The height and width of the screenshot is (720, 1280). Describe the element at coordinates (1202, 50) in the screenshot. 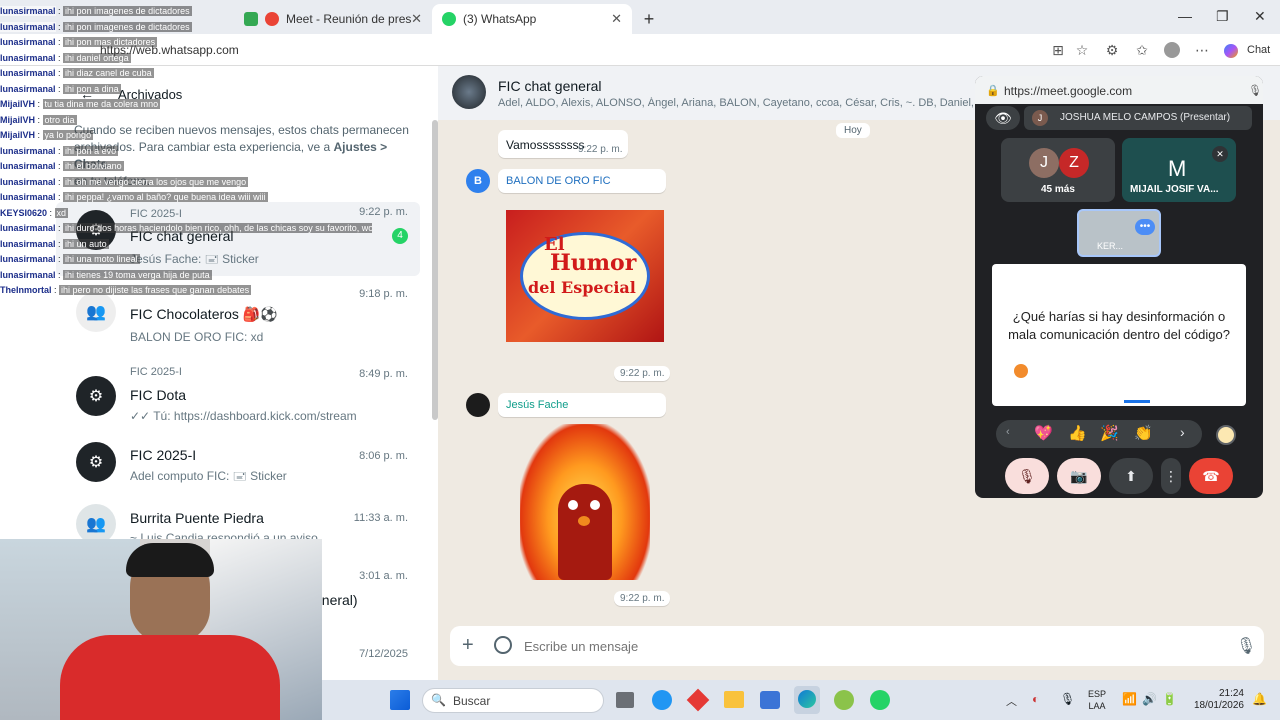

I see `more-icon: ⋯` at that location.